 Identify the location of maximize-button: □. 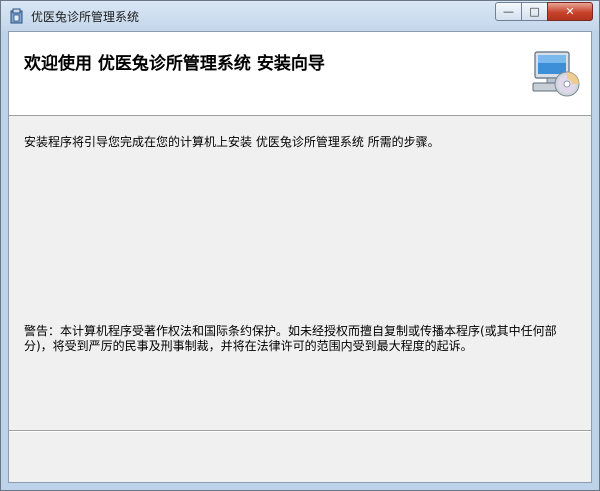
(534, 11).